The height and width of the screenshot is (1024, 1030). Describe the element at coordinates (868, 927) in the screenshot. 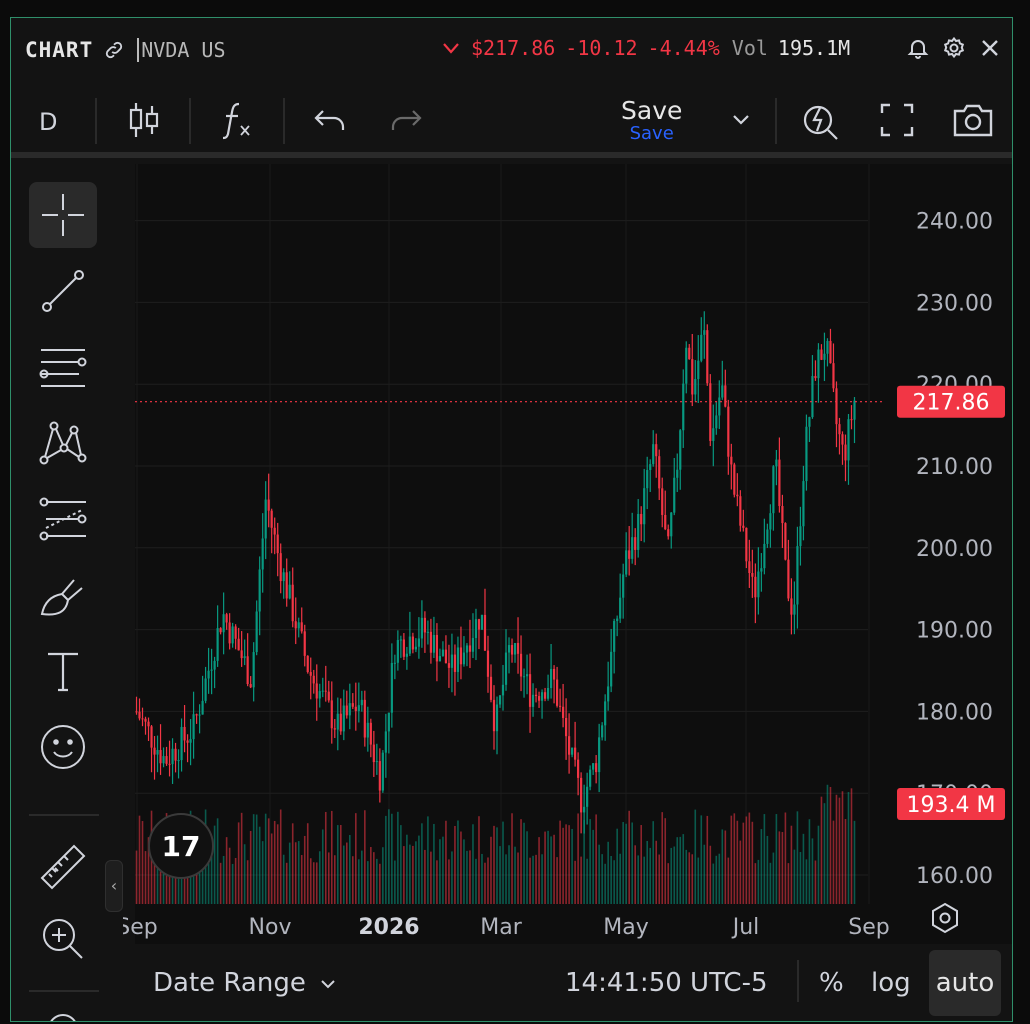

I see `x-axis-tick-label: Sep` at that location.